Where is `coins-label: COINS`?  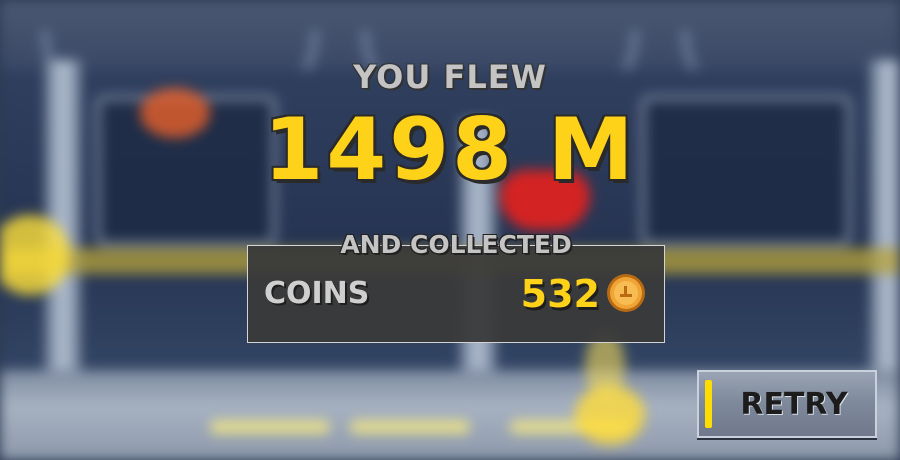 coins-label: COINS is located at coordinates (317, 293).